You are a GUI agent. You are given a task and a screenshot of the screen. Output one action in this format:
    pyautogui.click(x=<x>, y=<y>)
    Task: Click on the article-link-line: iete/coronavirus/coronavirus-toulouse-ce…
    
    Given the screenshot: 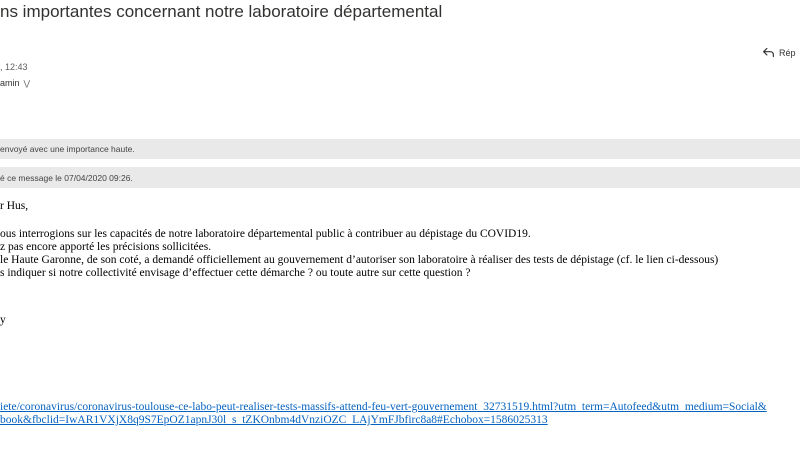 What is the action you would take?
    pyautogui.click(x=383, y=407)
    